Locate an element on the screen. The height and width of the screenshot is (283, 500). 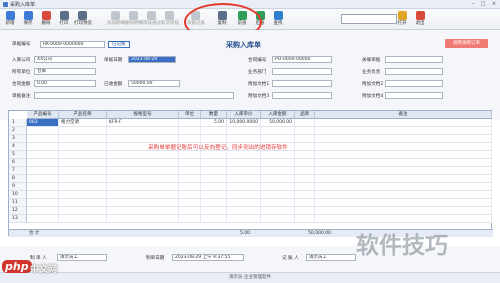
search-input is located at coordinates (369, 19).